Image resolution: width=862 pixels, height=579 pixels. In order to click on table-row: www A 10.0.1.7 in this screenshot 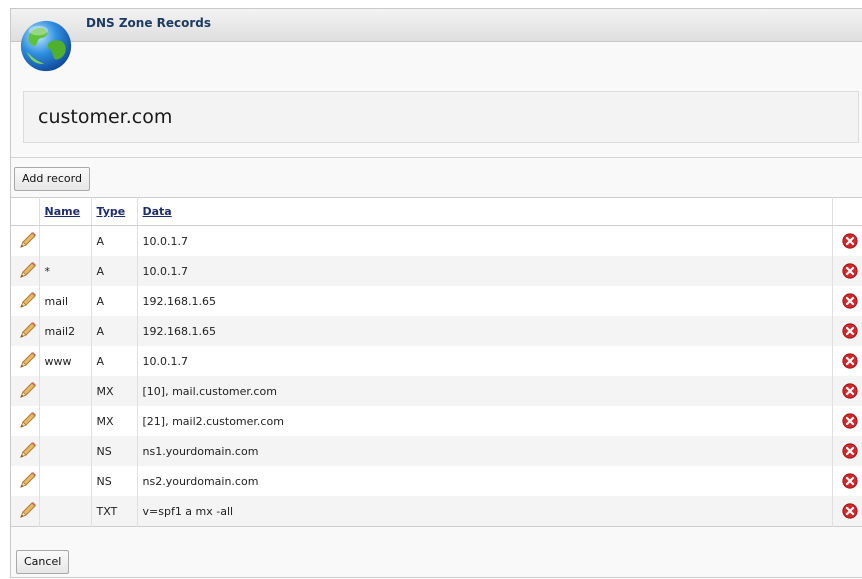, I will do `click(436, 361)`.